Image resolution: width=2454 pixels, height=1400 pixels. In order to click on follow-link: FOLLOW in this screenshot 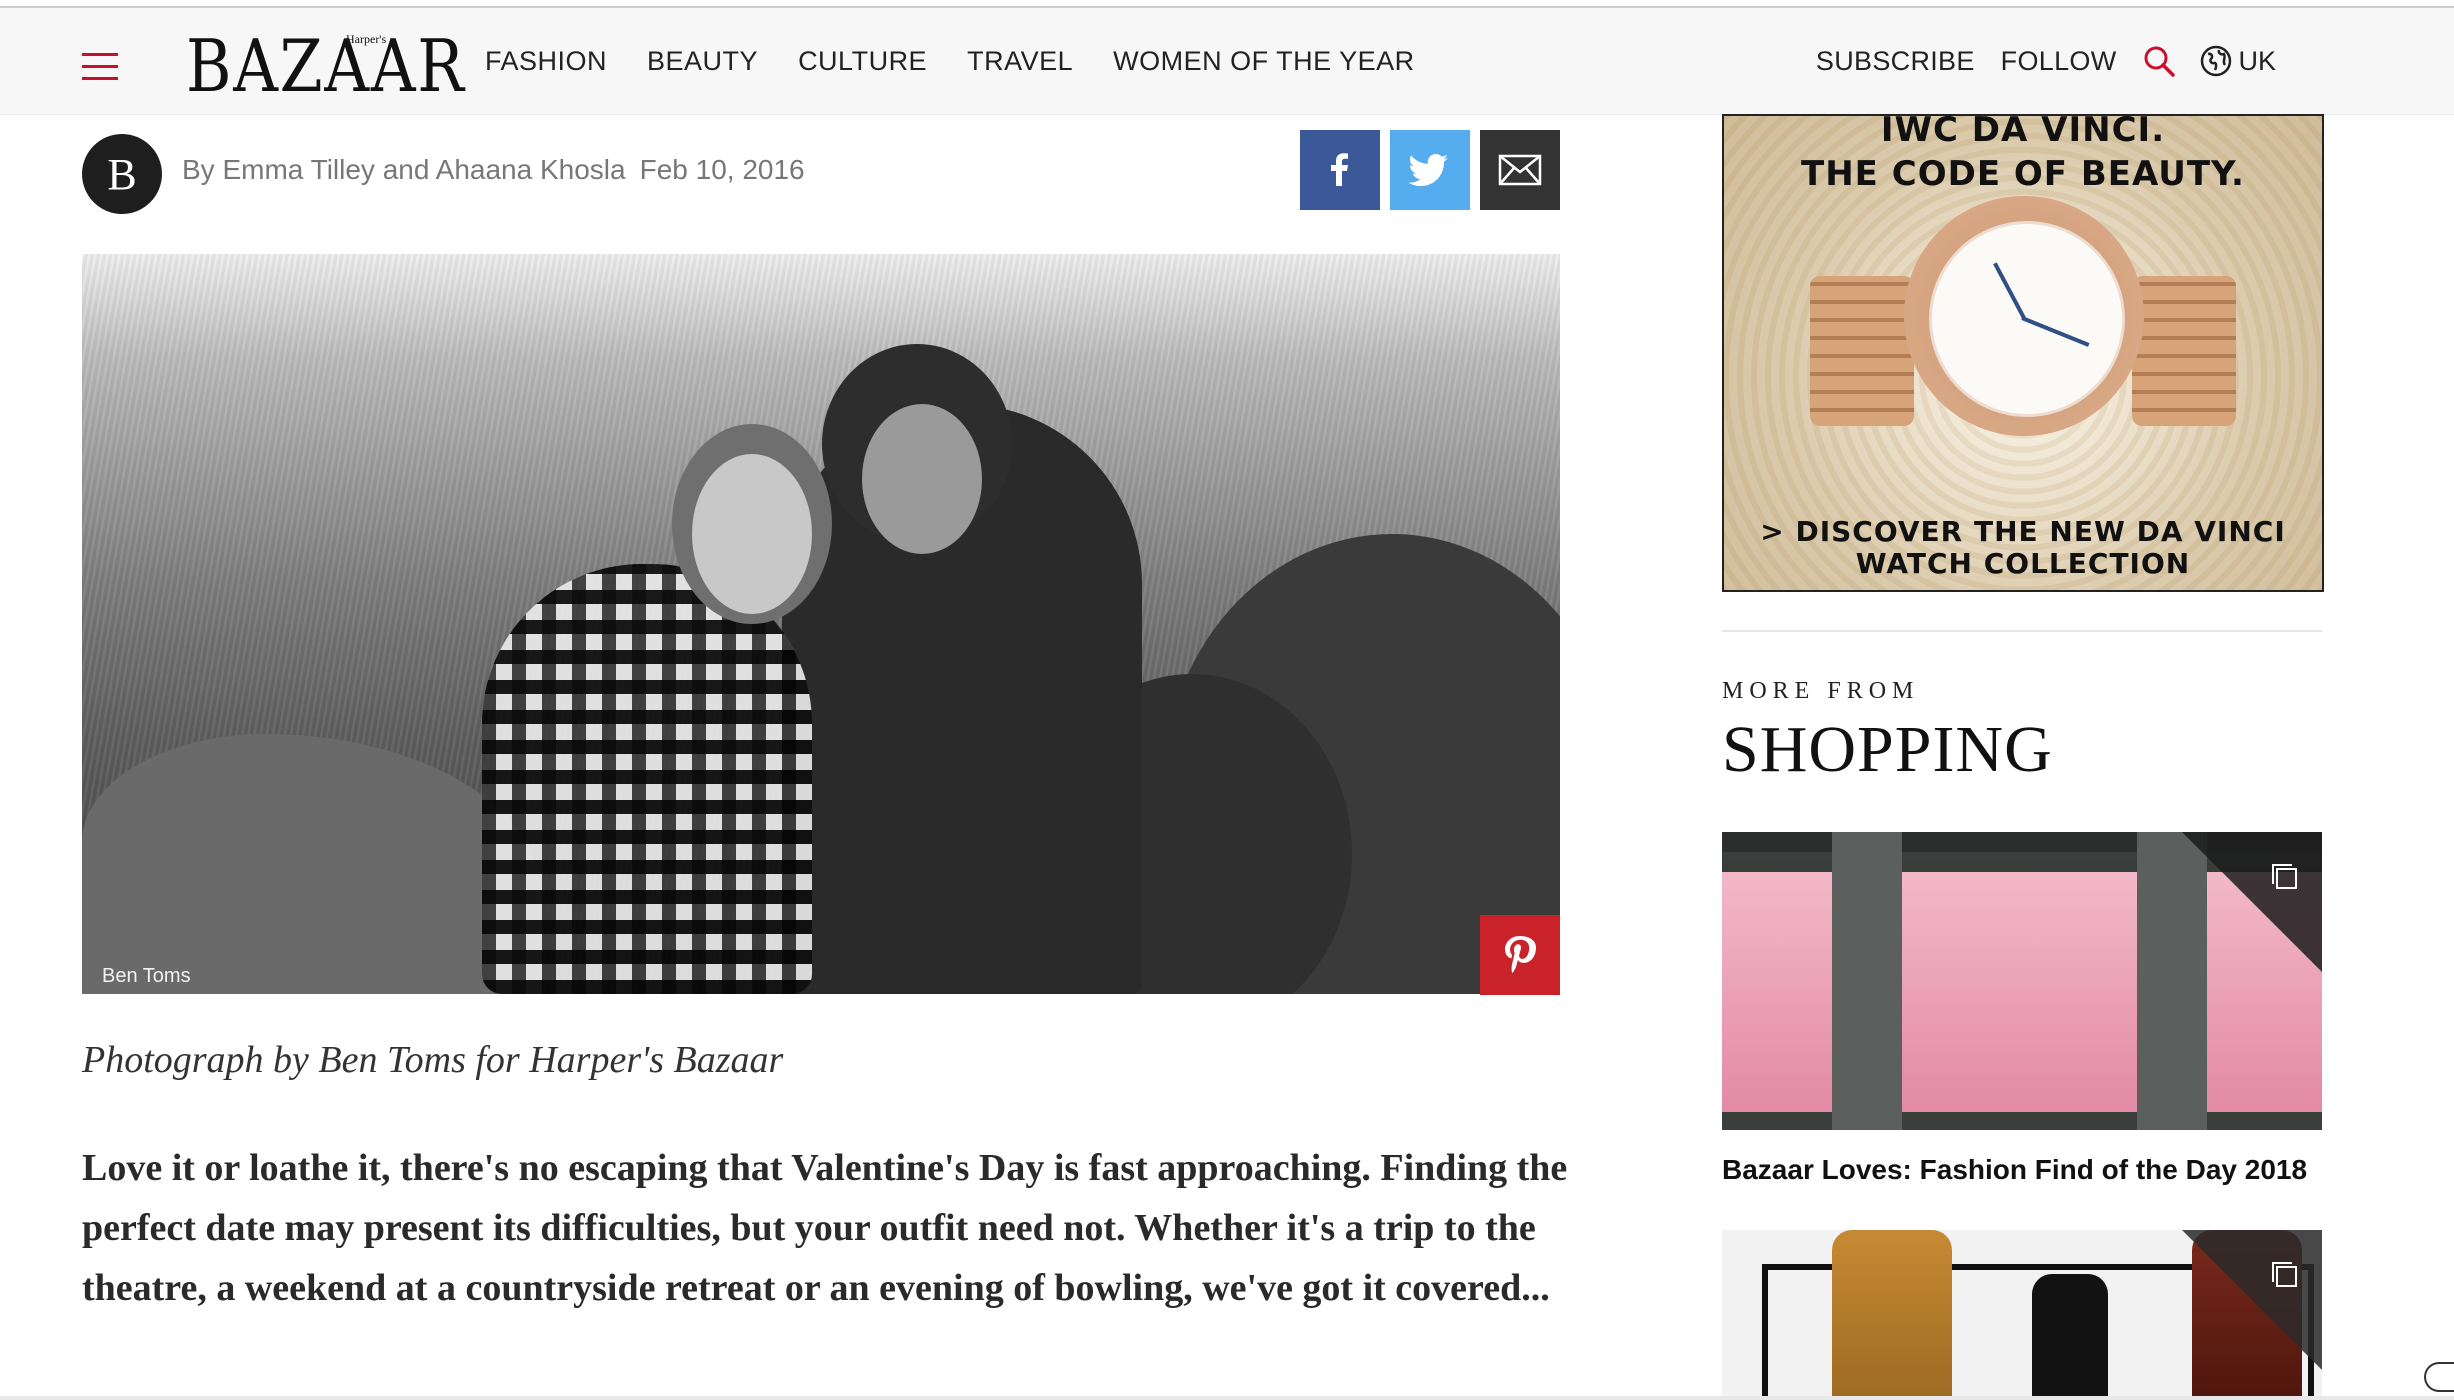, I will do `click(2059, 61)`.